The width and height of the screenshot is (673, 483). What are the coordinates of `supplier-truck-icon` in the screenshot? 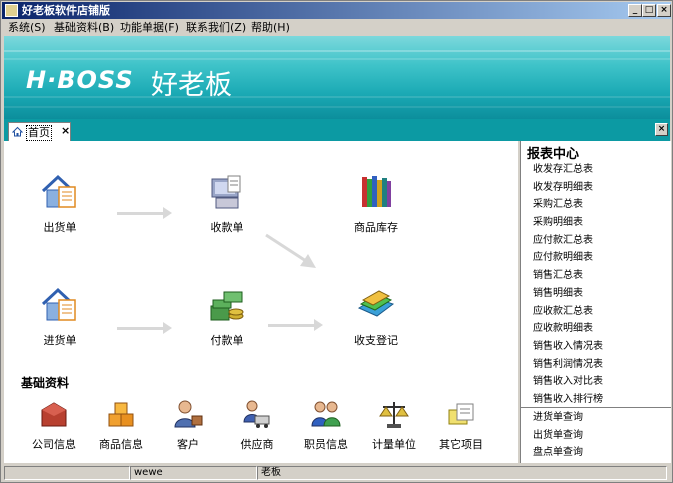 It's located at (256, 414).